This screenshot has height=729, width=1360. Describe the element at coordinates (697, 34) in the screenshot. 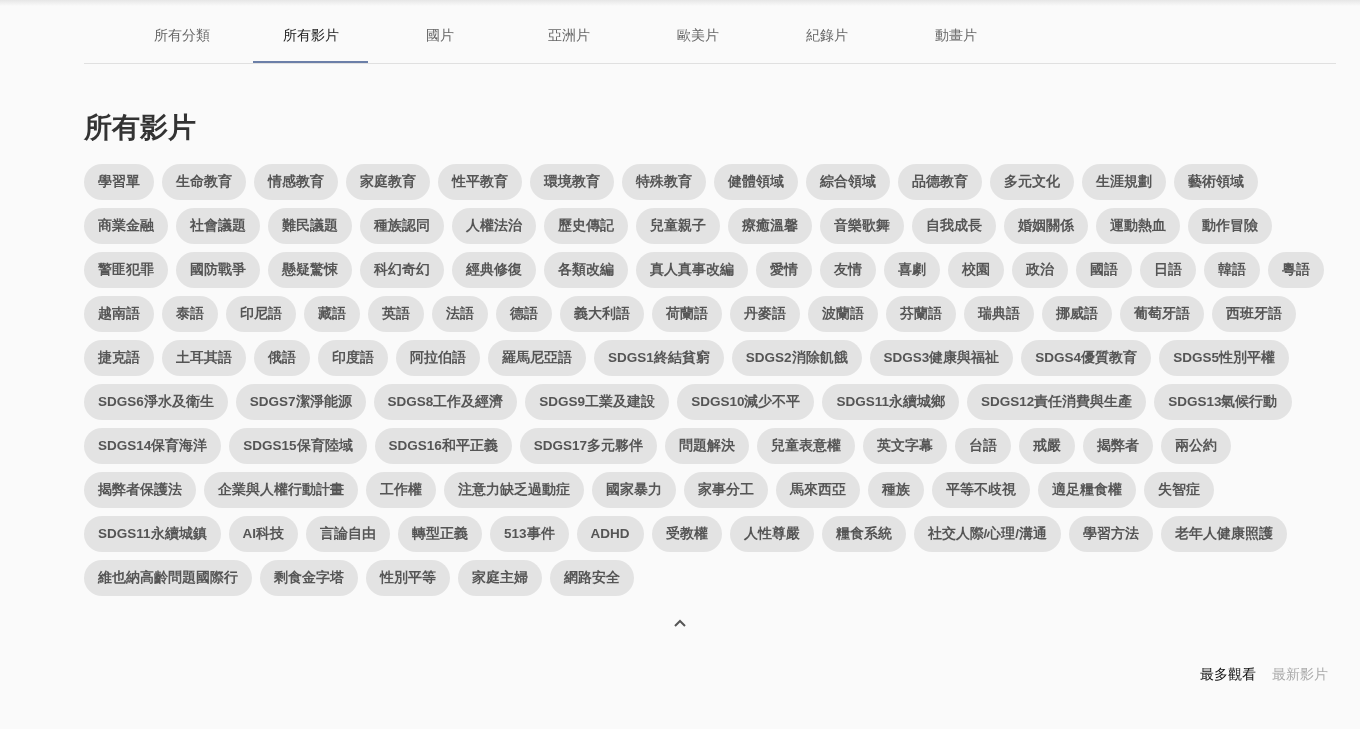

I see `category-tab: 歐美片` at that location.